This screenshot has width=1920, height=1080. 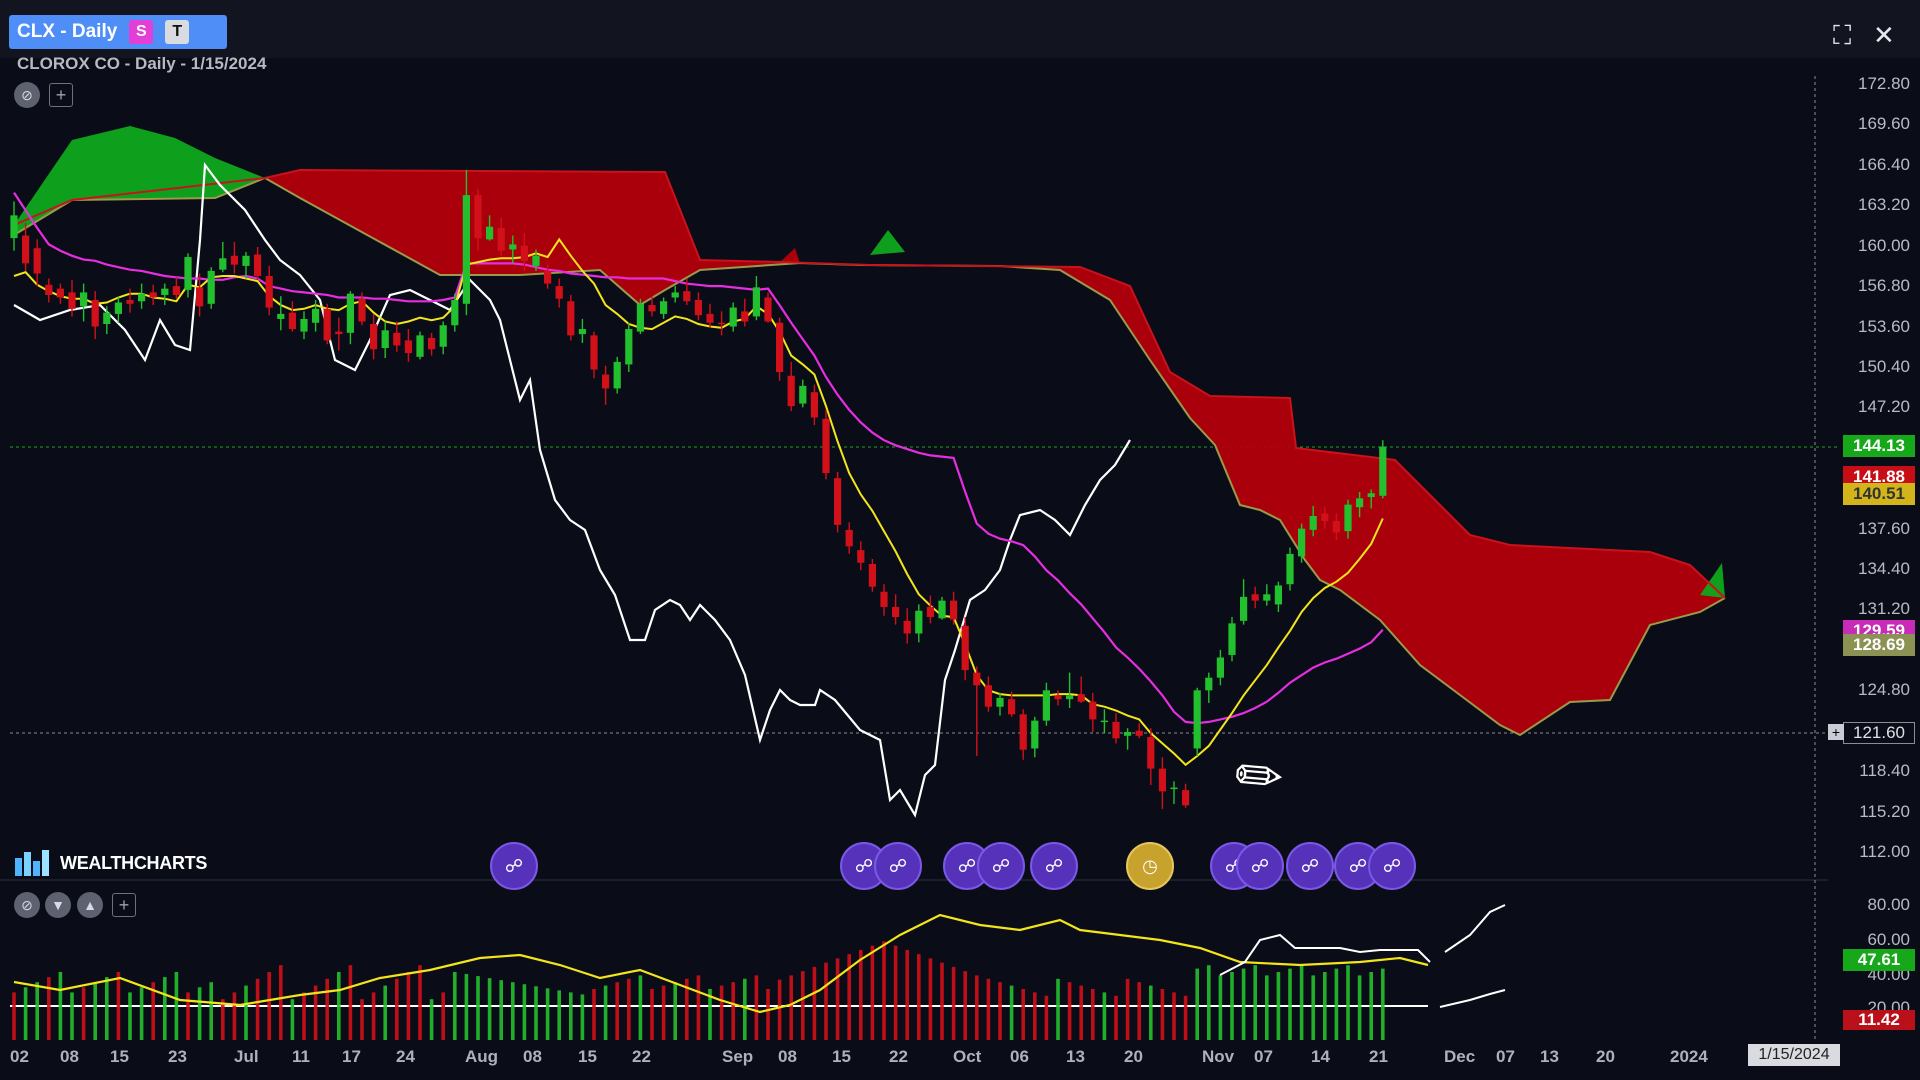 I want to click on date-axis-label: 08, so click(x=787, y=1056).